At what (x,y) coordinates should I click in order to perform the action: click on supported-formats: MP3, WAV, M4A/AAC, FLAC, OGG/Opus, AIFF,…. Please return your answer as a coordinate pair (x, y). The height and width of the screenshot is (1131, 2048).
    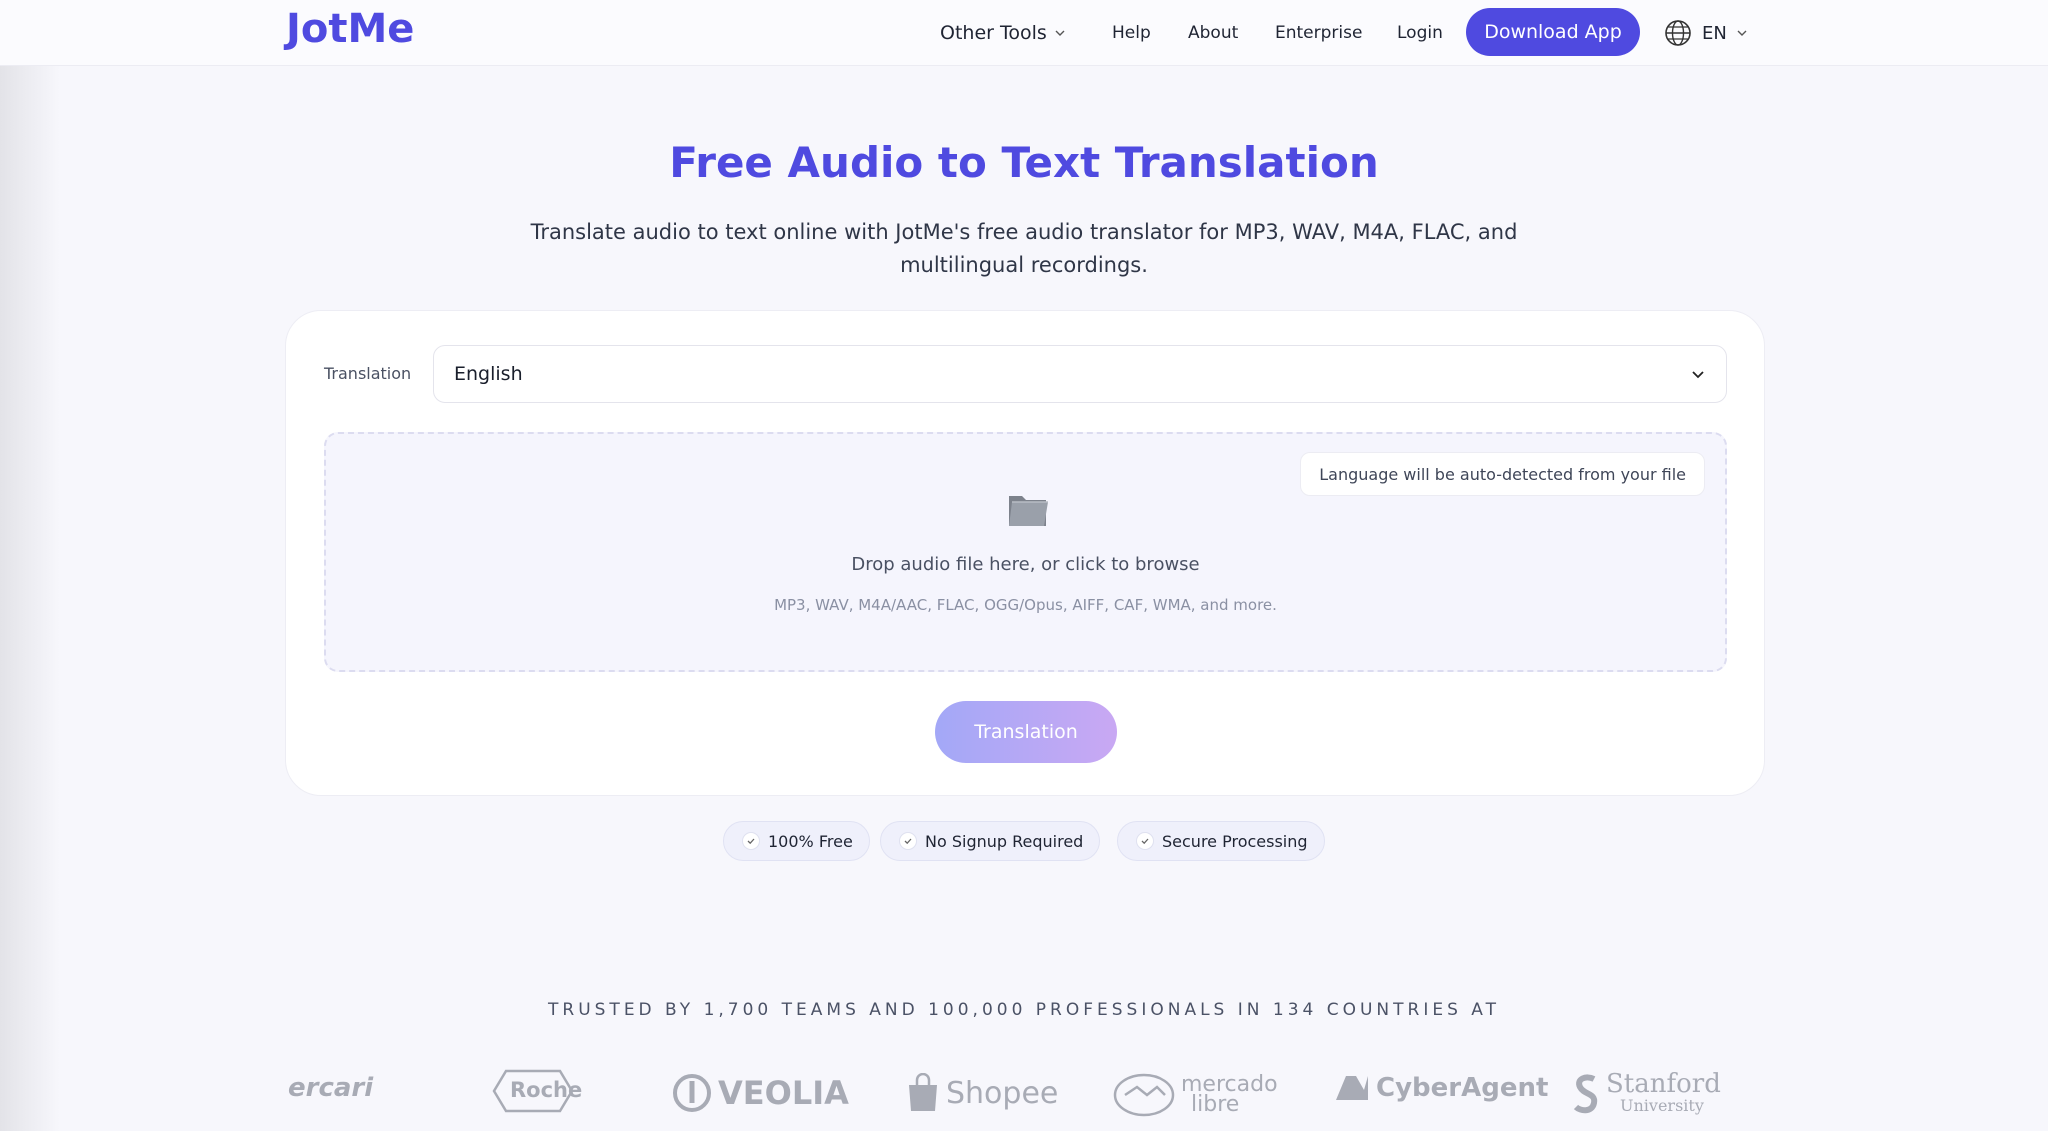
    Looking at the image, I should click on (1025, 605).